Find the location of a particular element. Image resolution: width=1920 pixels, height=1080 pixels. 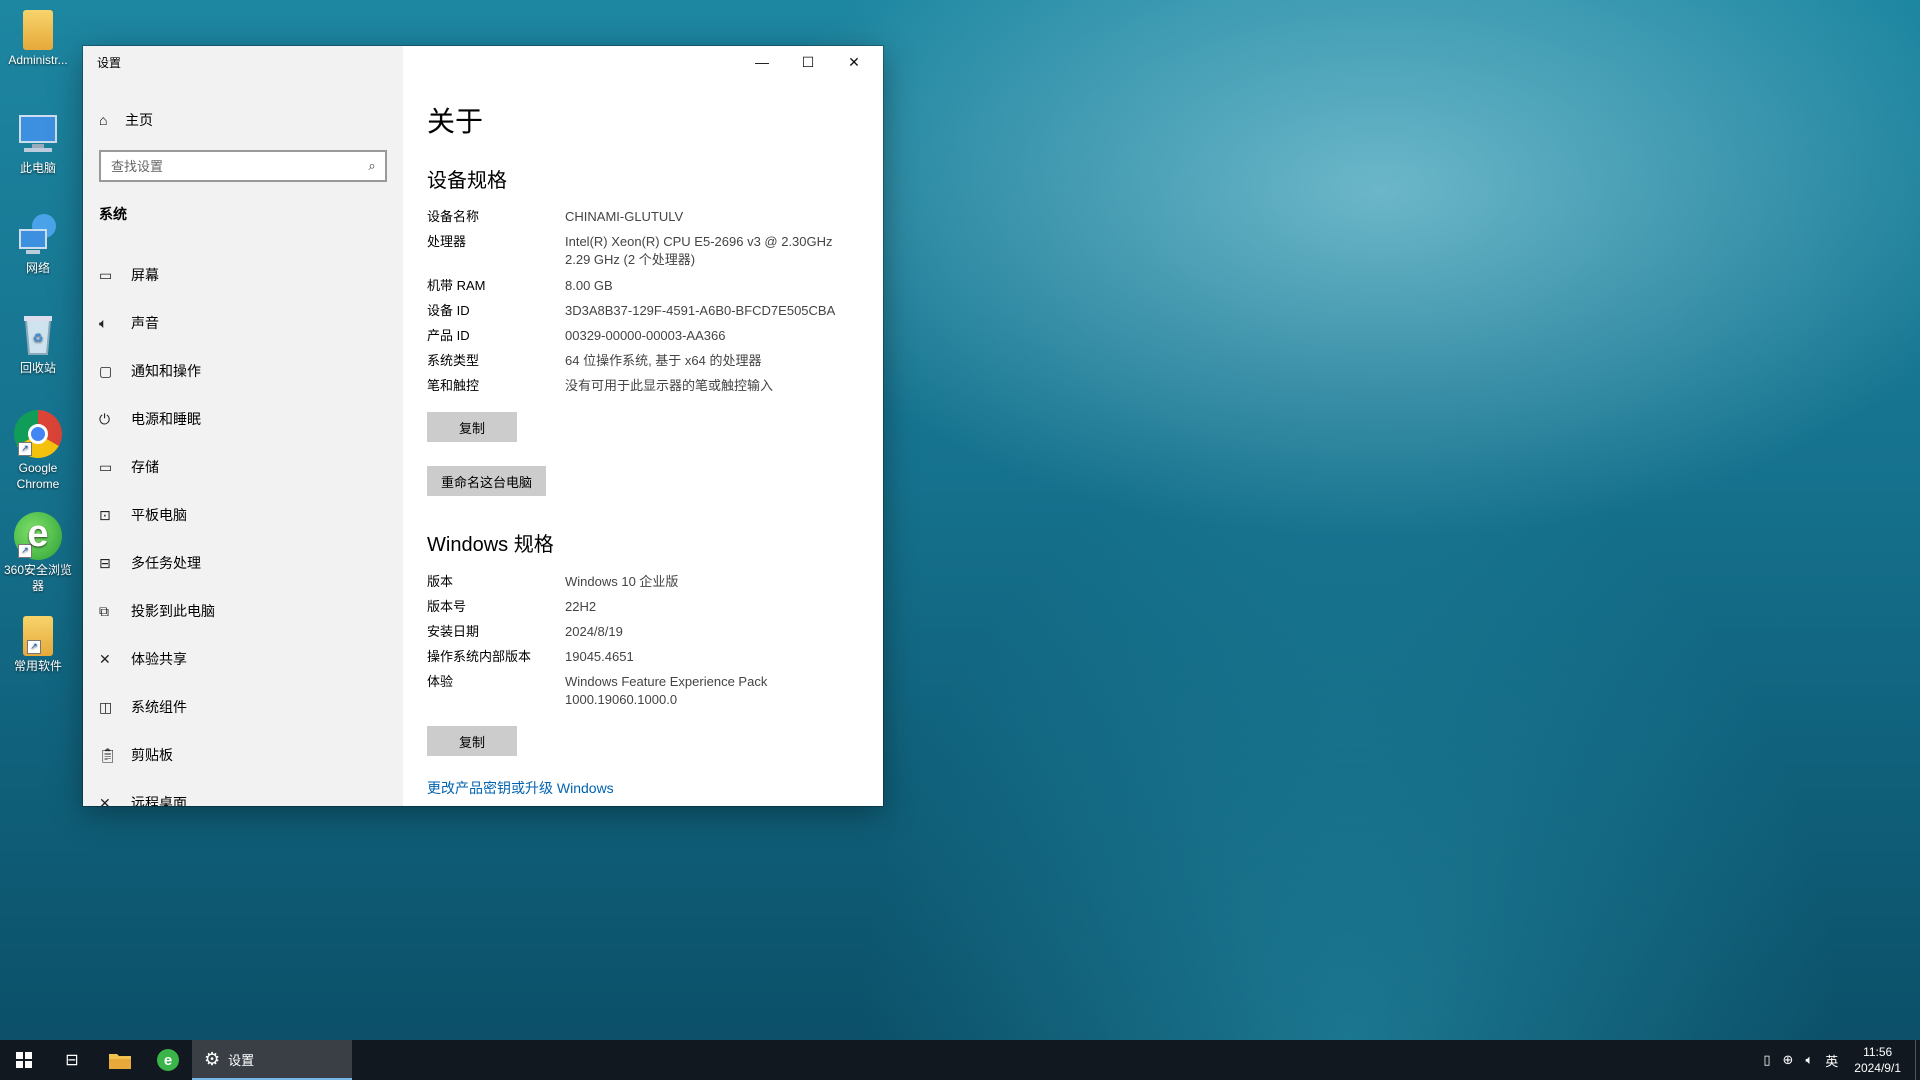

nav-item-power: ⏻ 电源和睡眠 is located at coordinates (243, 419).